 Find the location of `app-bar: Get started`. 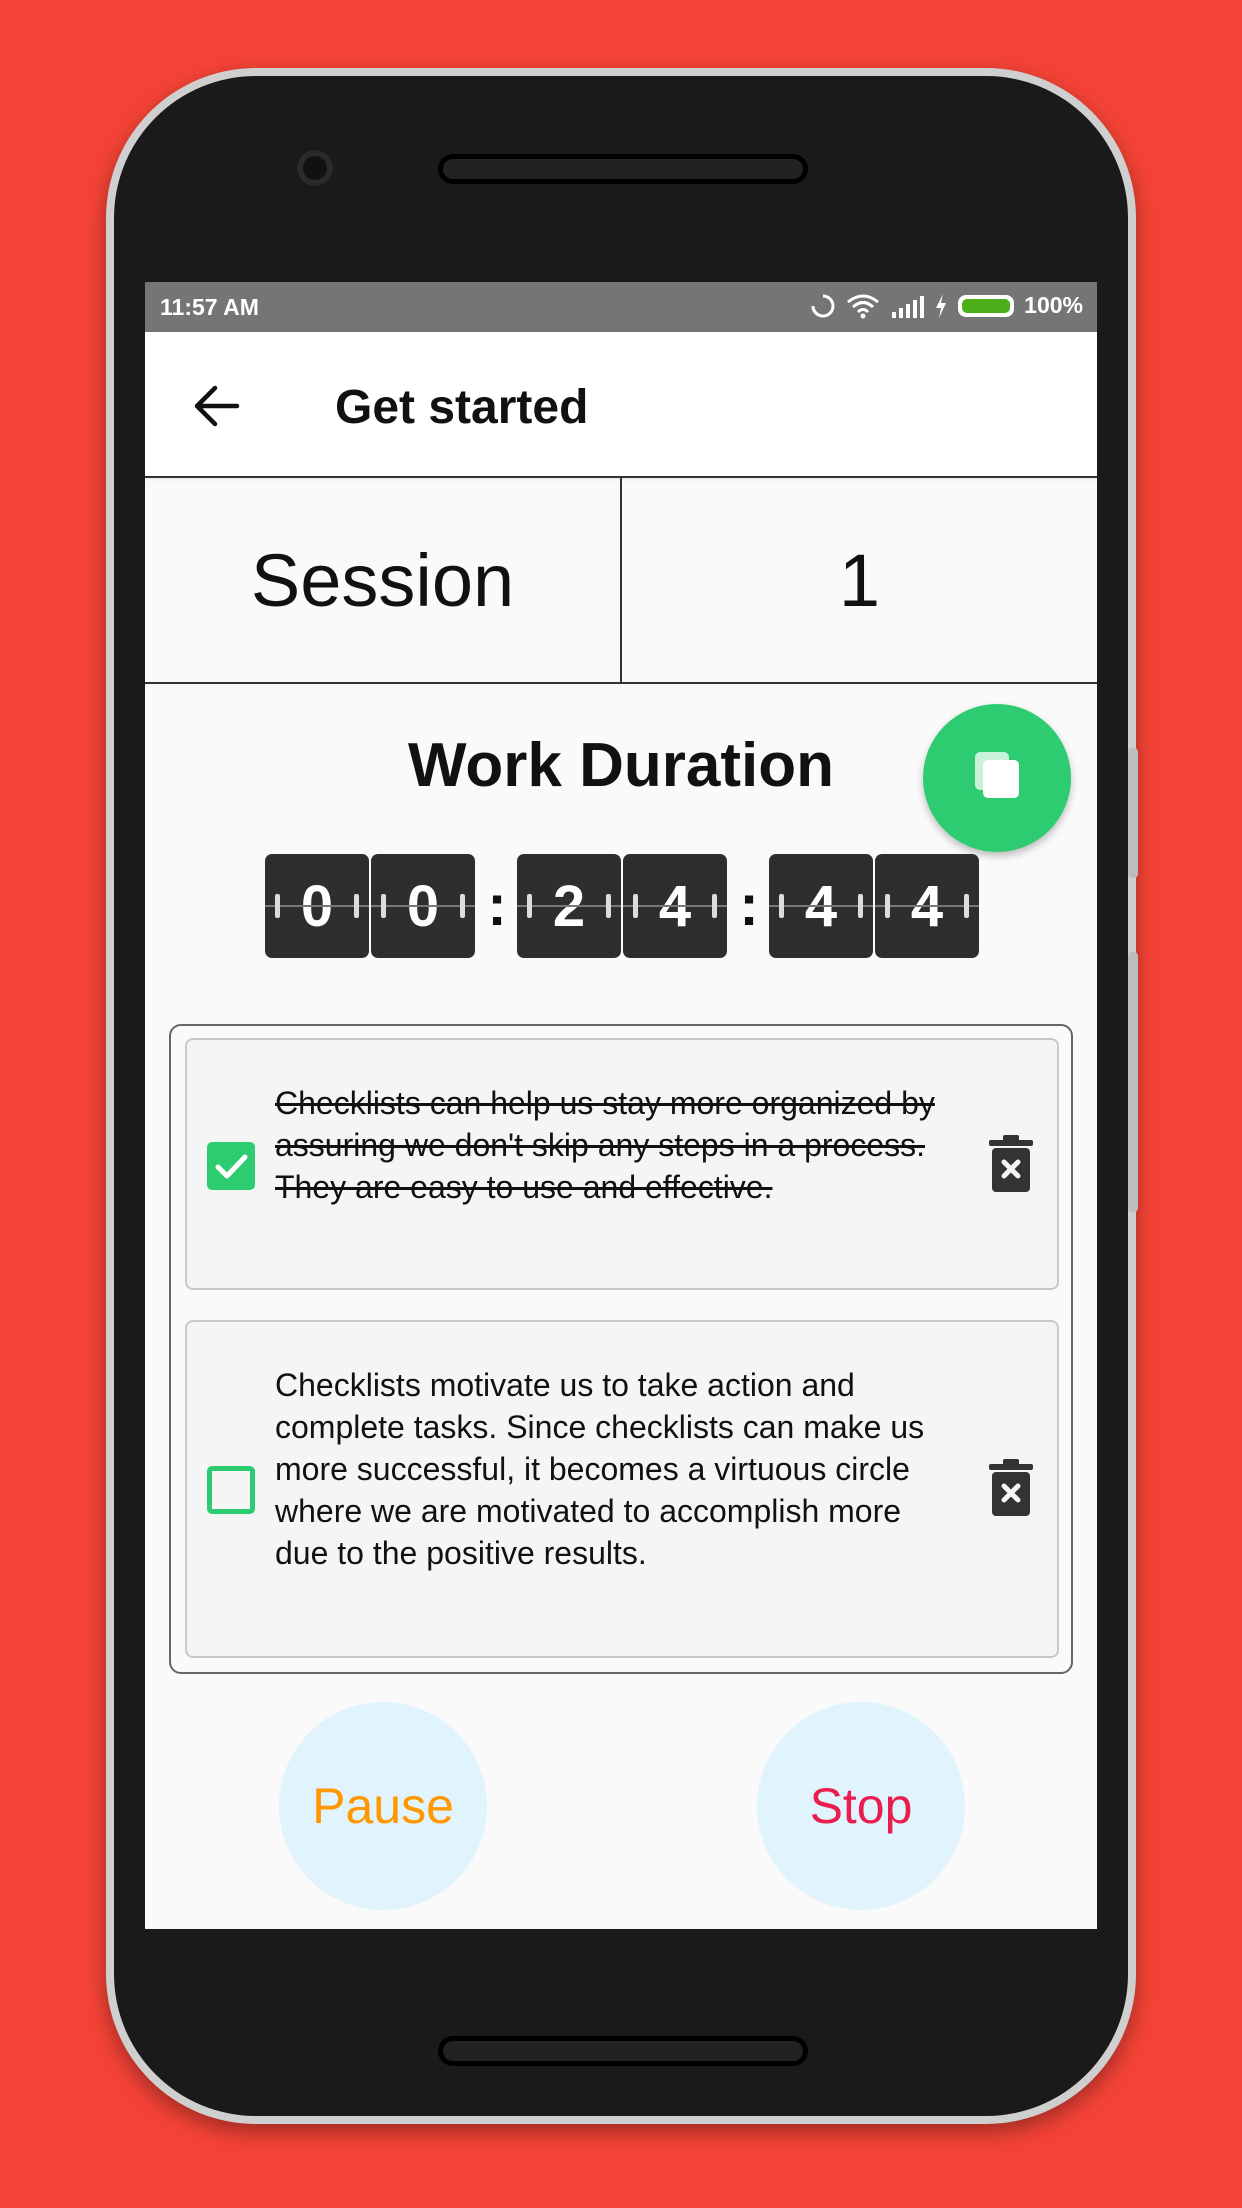

app-bar: Get started is located at coordinates (621, 404).